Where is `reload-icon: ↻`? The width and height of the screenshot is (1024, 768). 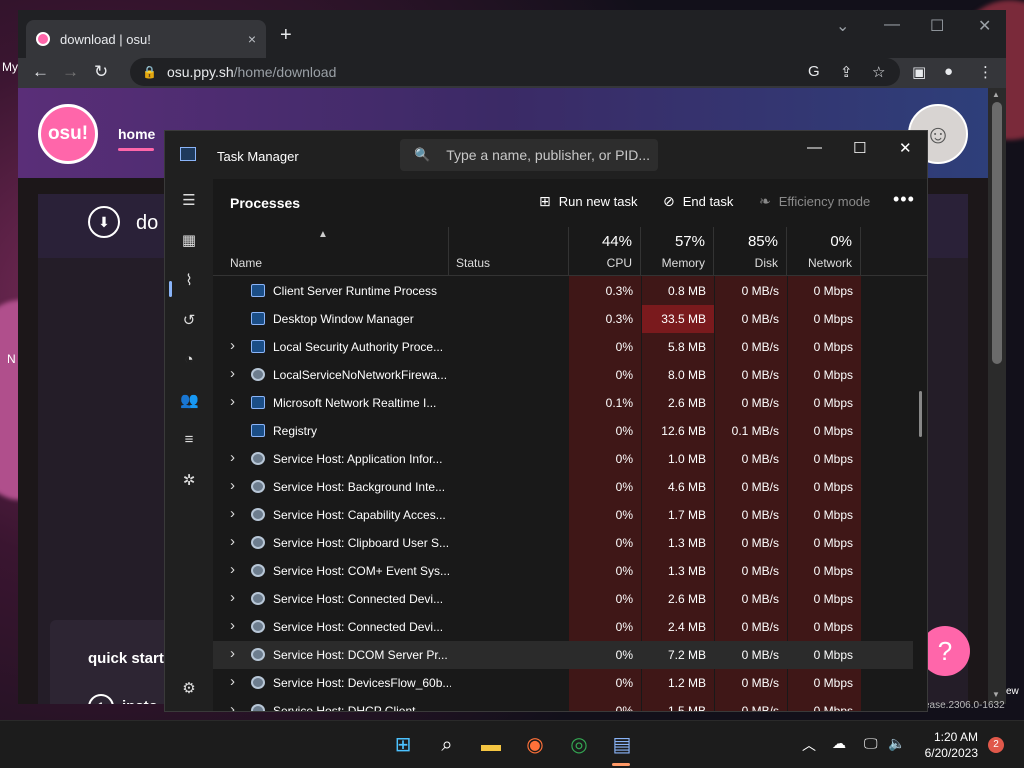
reload-icon: ↻ is located at coordinates (101, 72).